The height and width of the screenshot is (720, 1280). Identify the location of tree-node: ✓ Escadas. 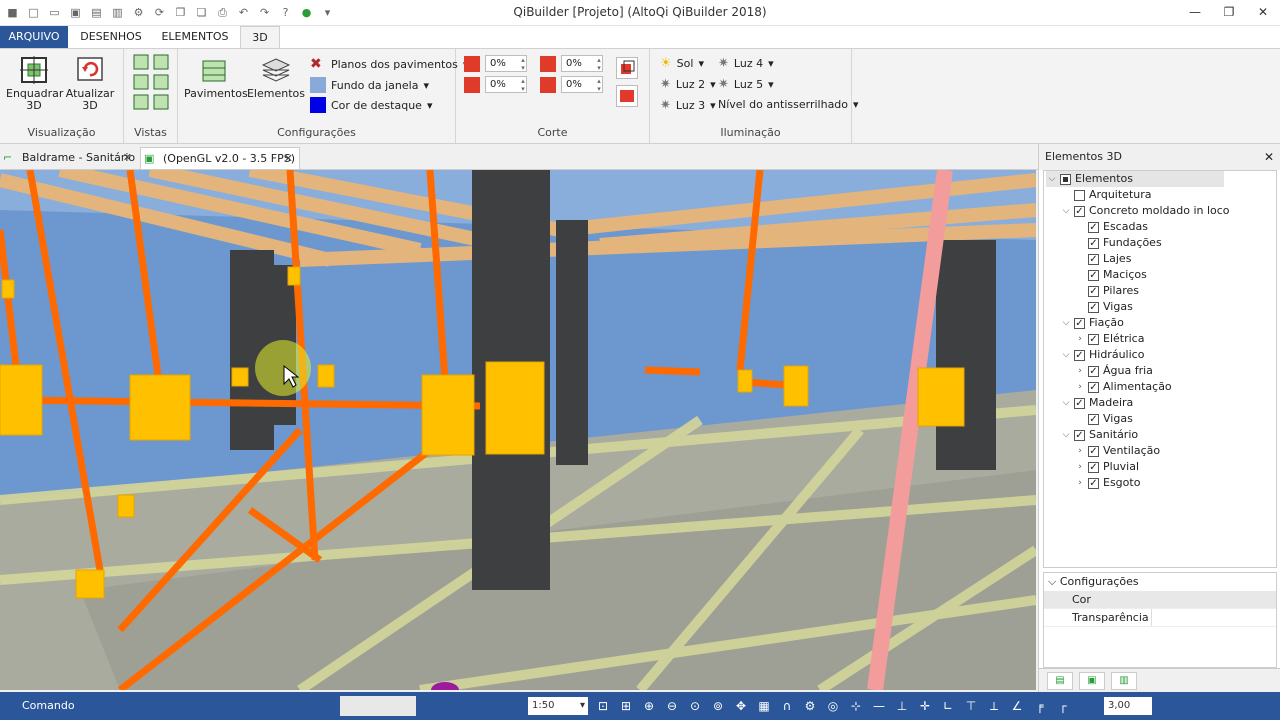
(1111, 227).